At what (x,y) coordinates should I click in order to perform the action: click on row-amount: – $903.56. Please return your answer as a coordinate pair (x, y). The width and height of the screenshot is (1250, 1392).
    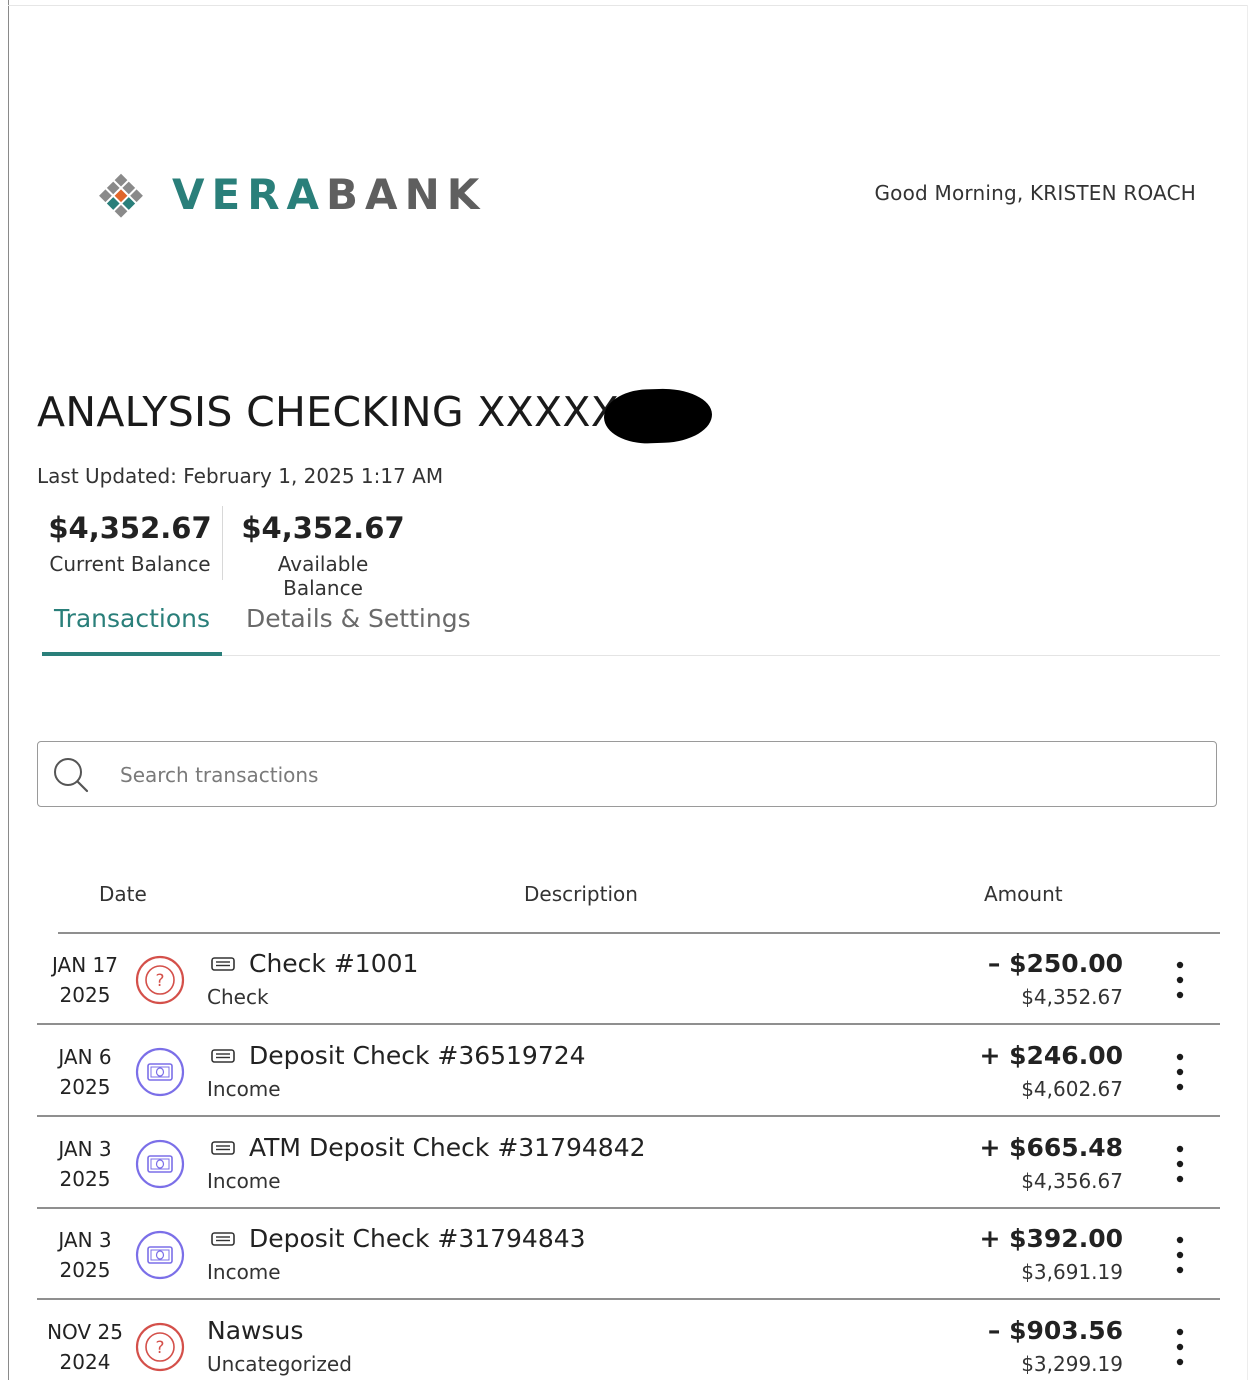
    Looking at the image, I should click on (1055, 1330).